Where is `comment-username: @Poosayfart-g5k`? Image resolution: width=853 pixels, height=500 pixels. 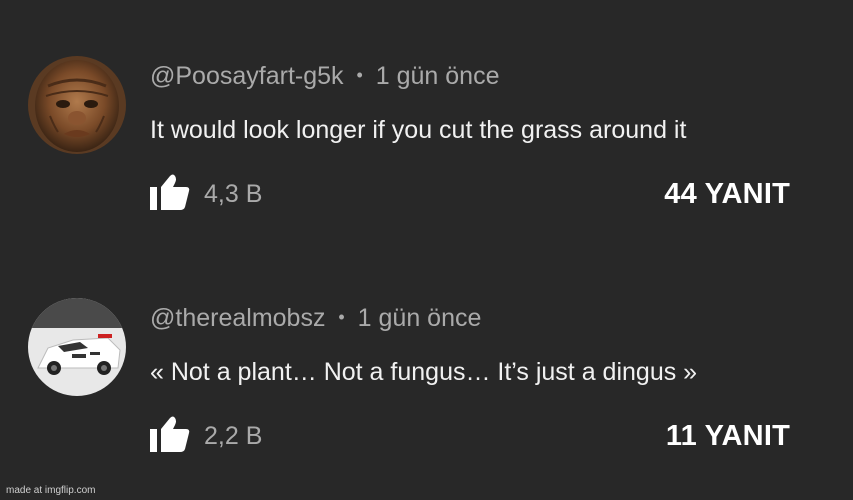
comment-username: @Poosayfart-g5k is located at coordinates (247, 76).